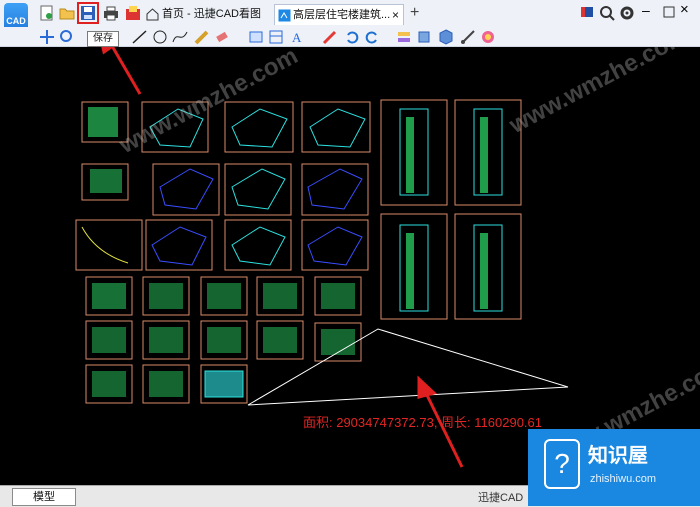 The width and height of the screenshot is (700, 507). What do you see at coordinates (651, 11) in the screenshot?
I see `minimize-icon: –` at bounding box center [651, 11].